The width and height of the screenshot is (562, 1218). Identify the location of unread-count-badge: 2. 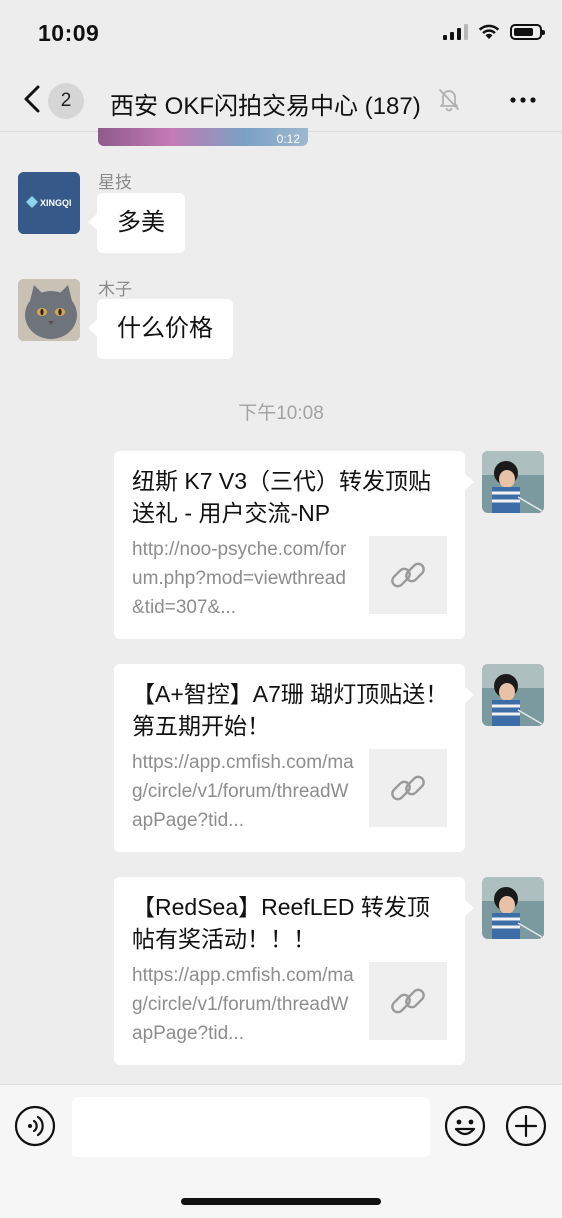
(66, 101).